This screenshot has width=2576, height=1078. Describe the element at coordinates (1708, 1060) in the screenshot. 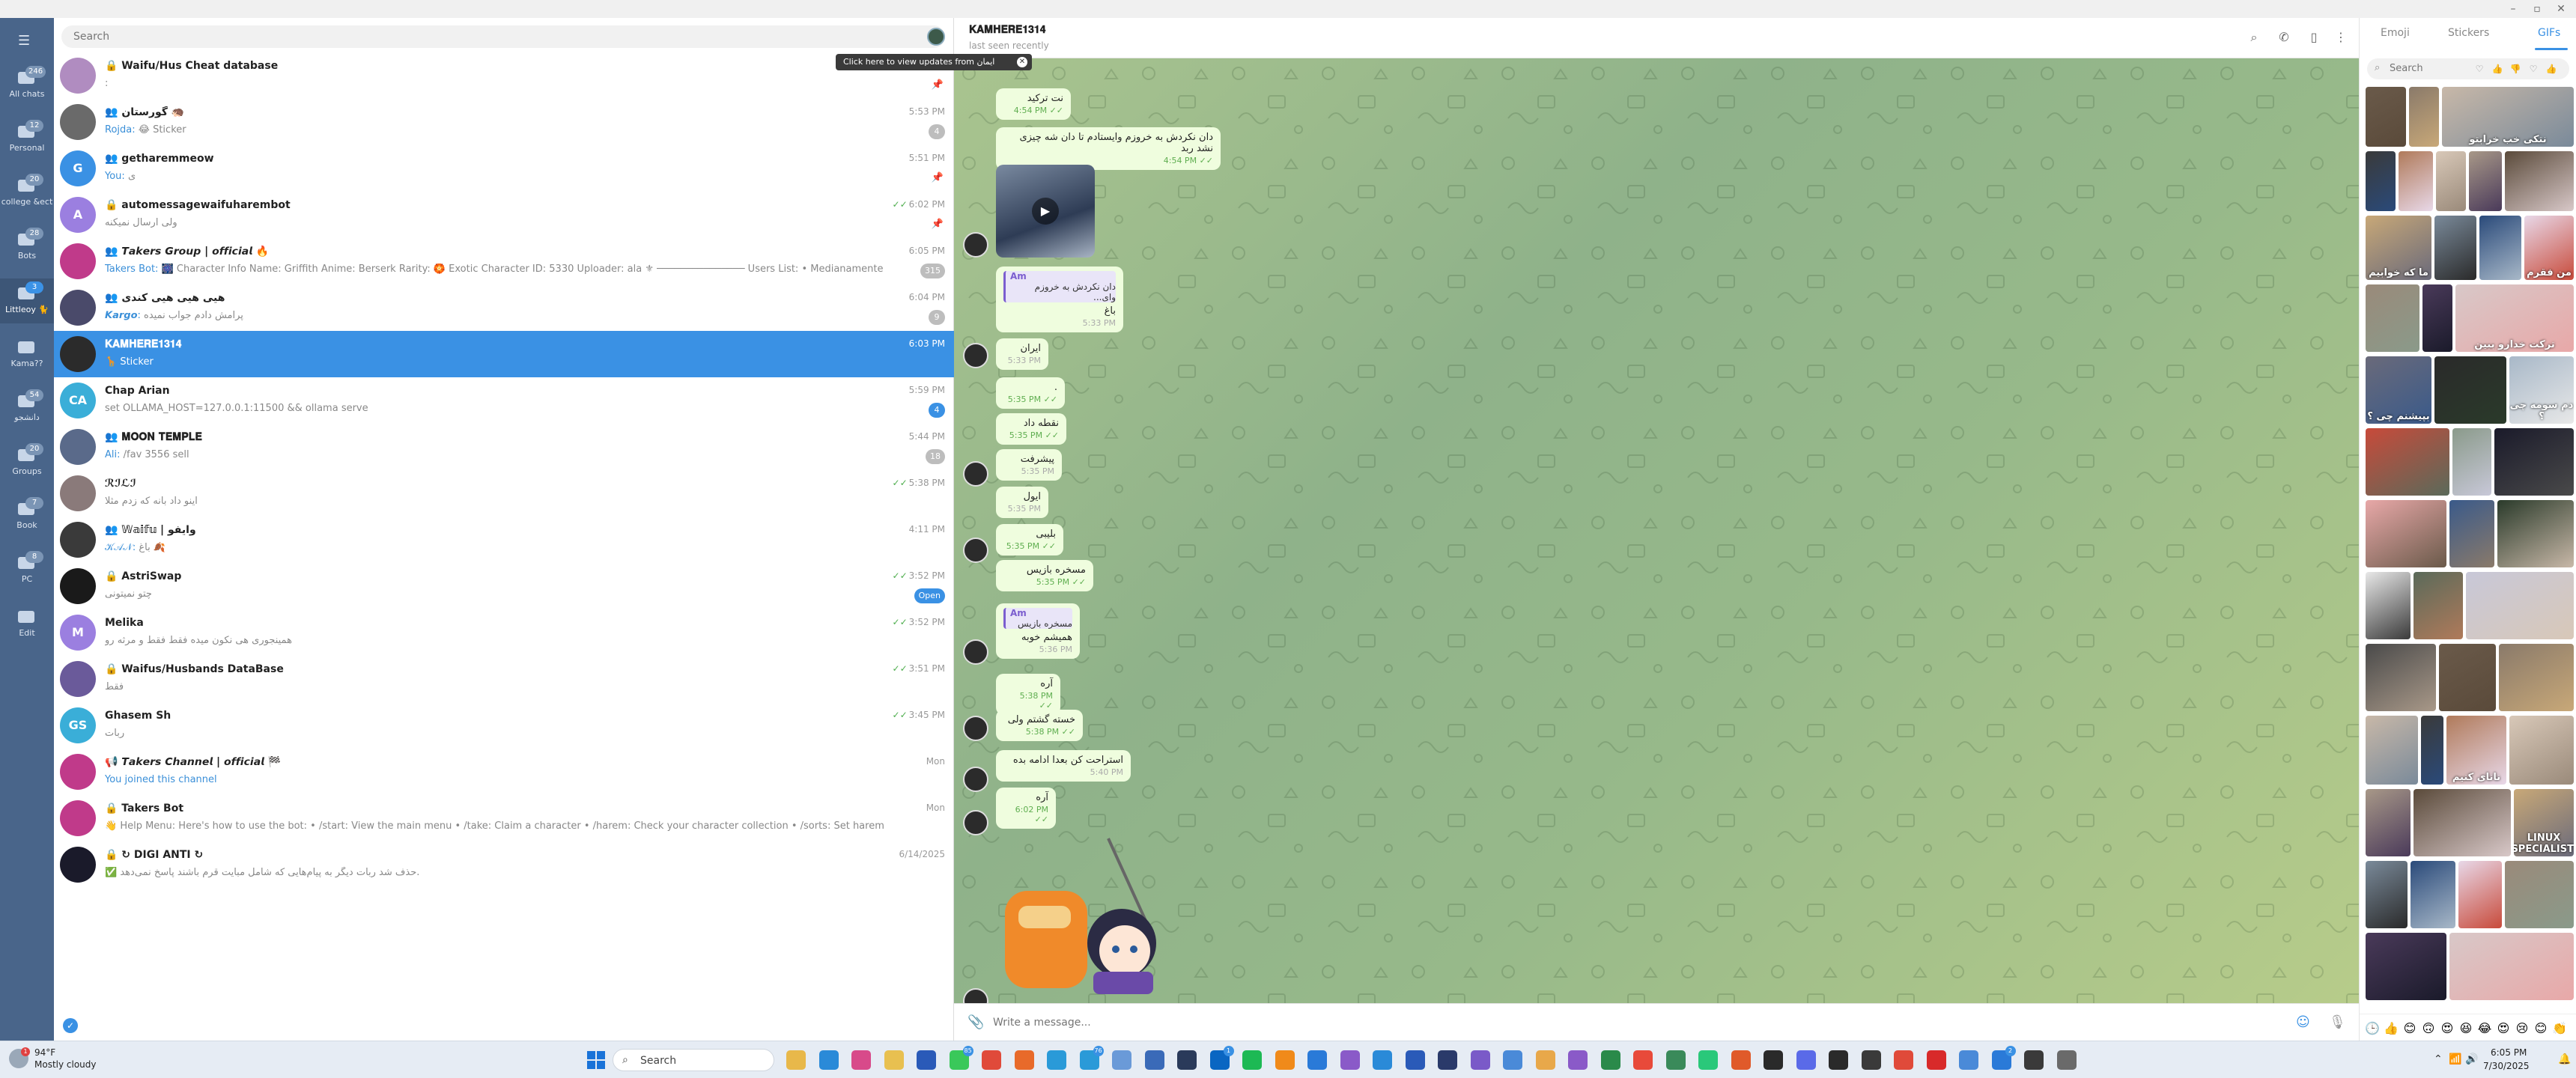

I see `pycharm-icon` at that location.